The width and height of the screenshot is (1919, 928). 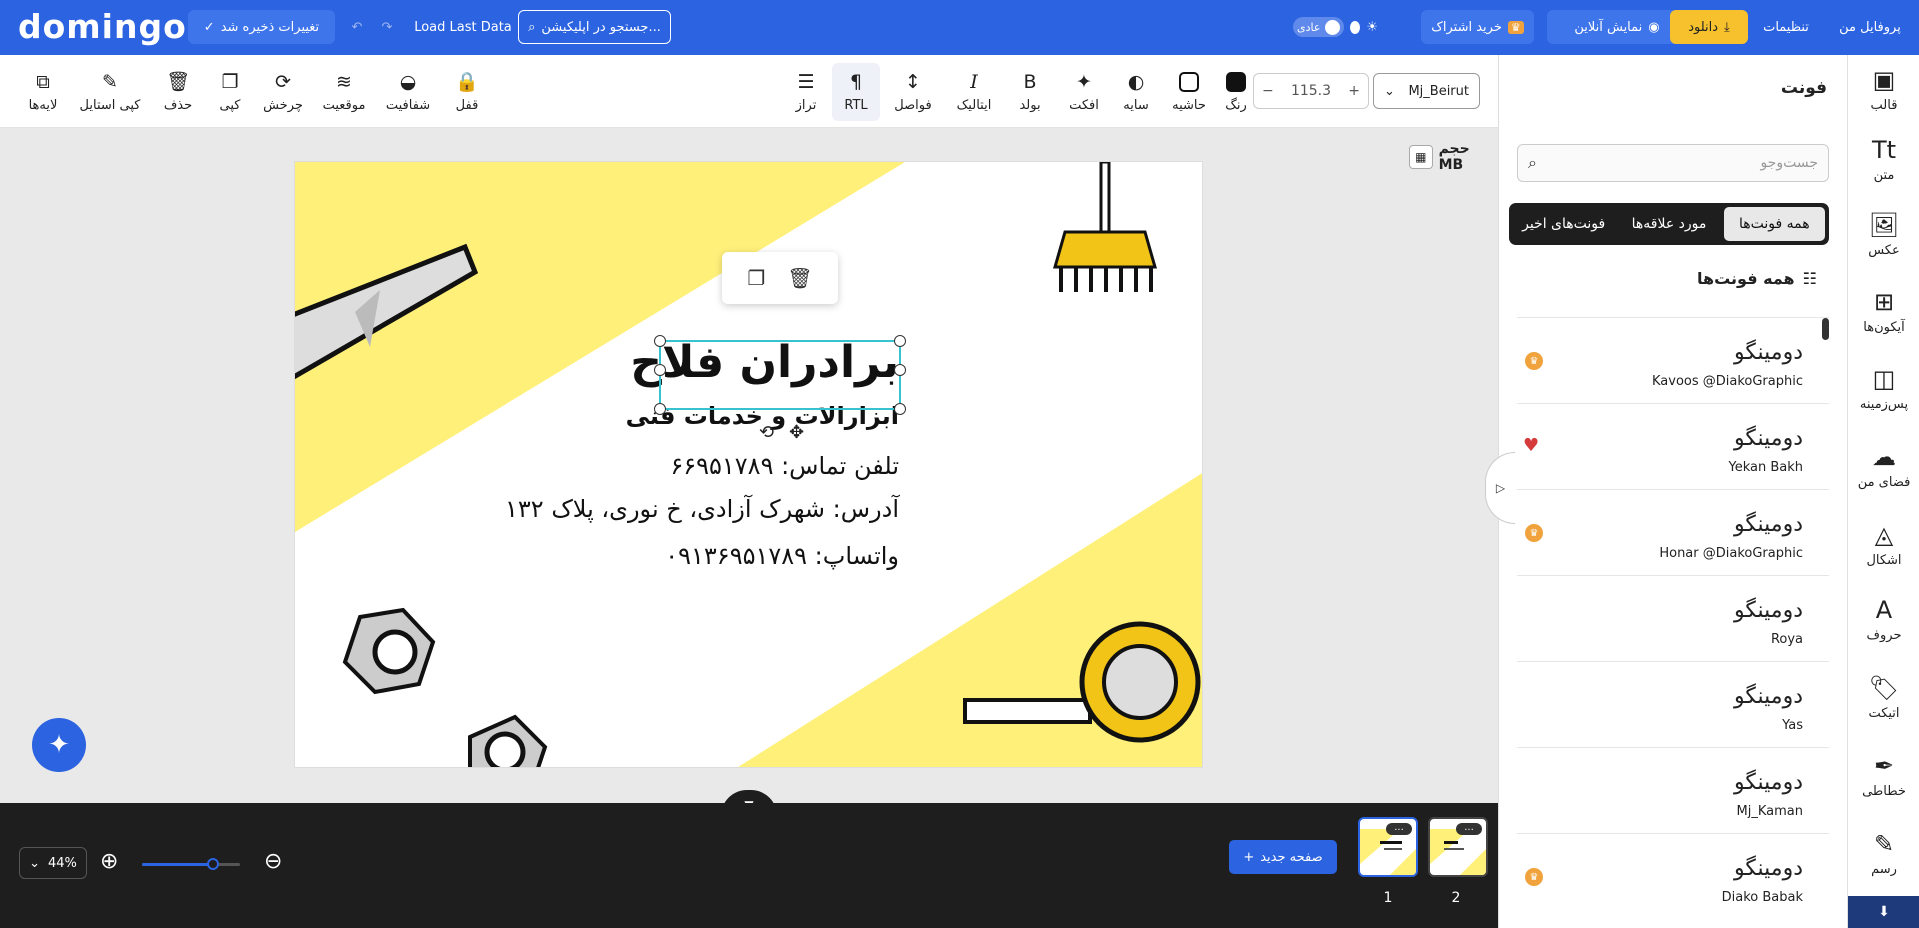 I want to click on font-size-stepper: − 115.3 +, so click(x=1311, y=91).